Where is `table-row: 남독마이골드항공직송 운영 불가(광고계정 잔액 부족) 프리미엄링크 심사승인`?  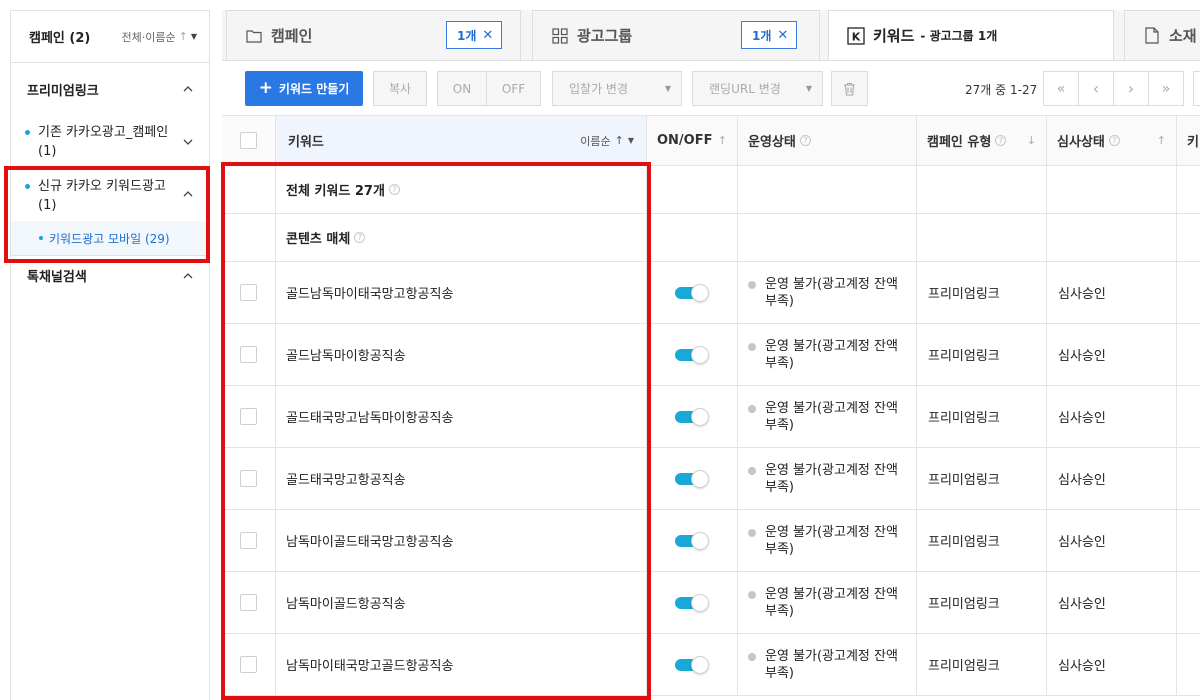
table-row: 남독마이골드항공직송 운영 불가(광고계정 잔액 부족) 프리미엄링크 심사승인 is located at coordinates (711, 603).